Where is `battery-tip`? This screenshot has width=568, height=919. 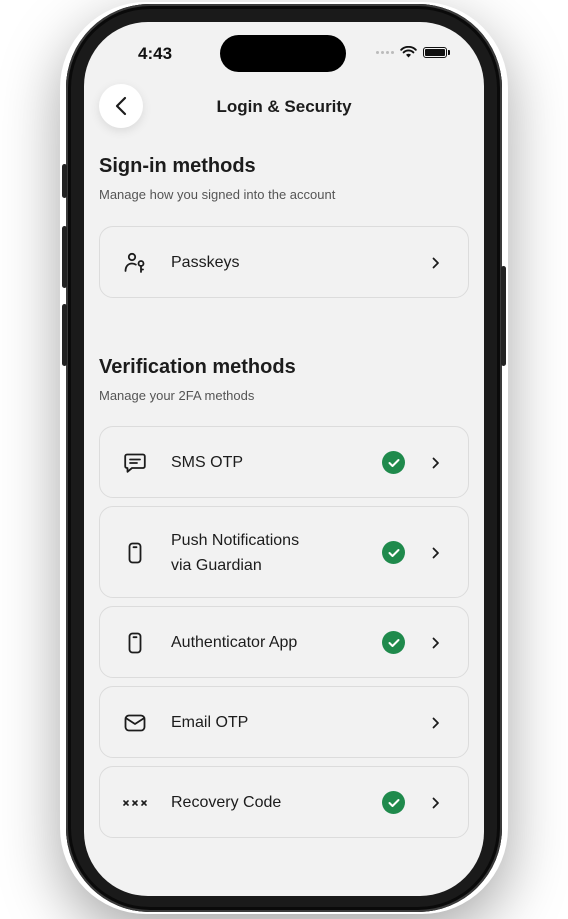
battery-tip is located at coordinates (449, 52).